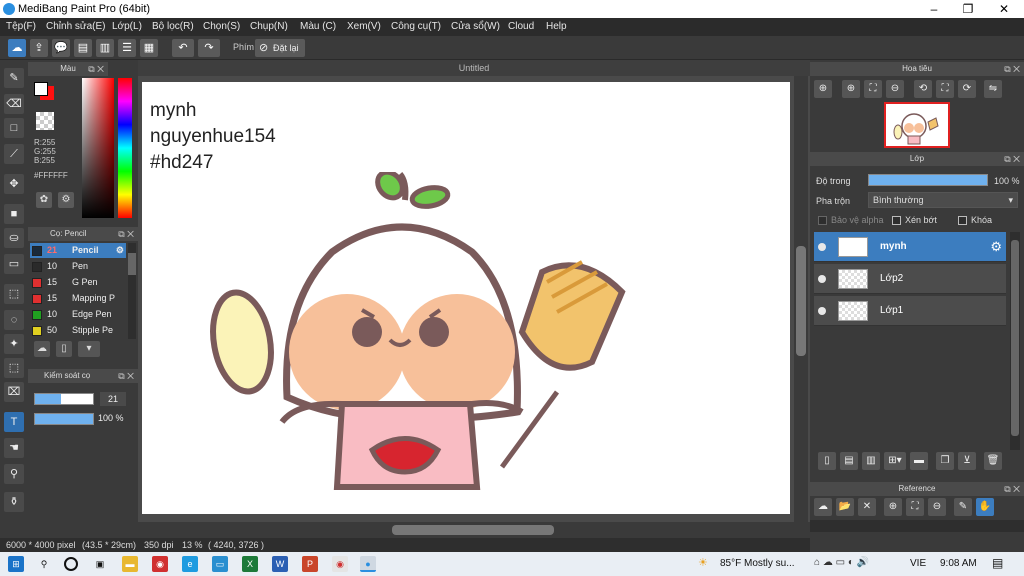  What do you see at coordinates (220, 564) in the screenshot?
I see `monitor-icon: ▭` at bounding box center [220, 564].